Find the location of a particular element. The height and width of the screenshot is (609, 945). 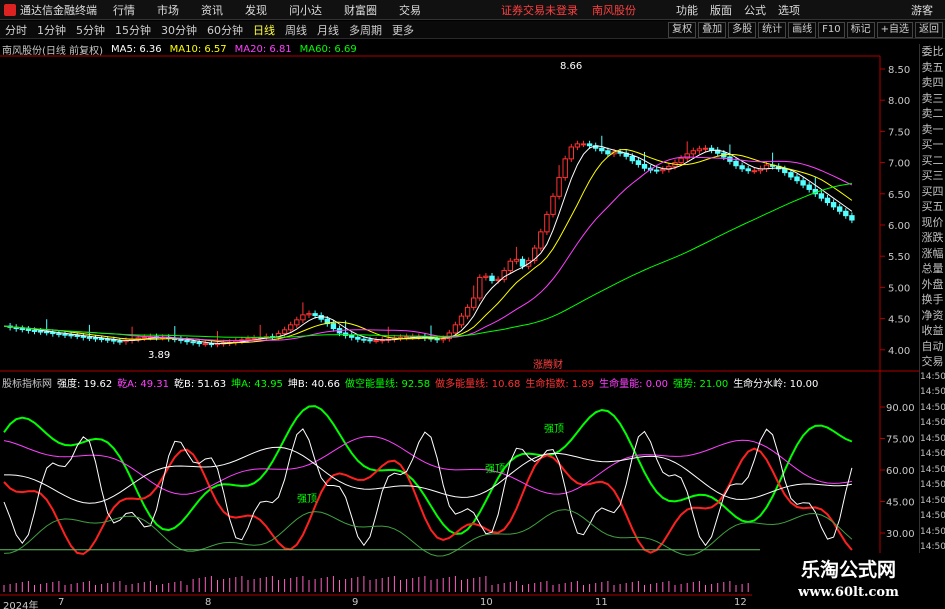

menu-item-trade: 交易 is located at coordinates (410, 10).